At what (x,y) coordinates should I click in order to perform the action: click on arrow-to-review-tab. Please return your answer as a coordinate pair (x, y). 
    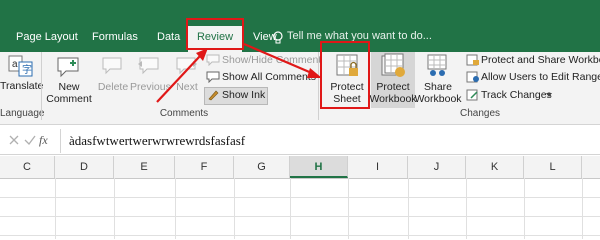
    Looking at the image, I should click on (178, 79).